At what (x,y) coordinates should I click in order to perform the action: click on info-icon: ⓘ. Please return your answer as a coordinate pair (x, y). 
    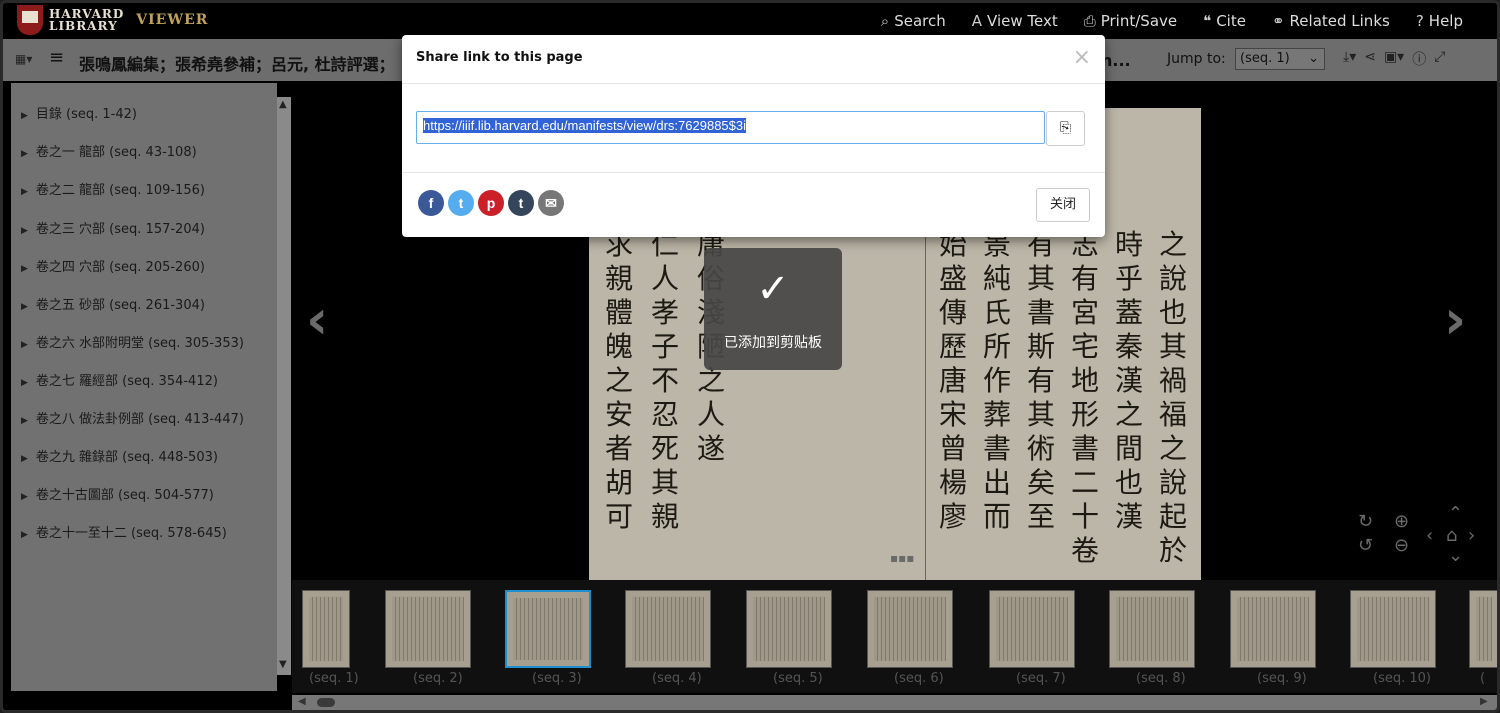
    Looking at the image, I should click on (1419, 59).